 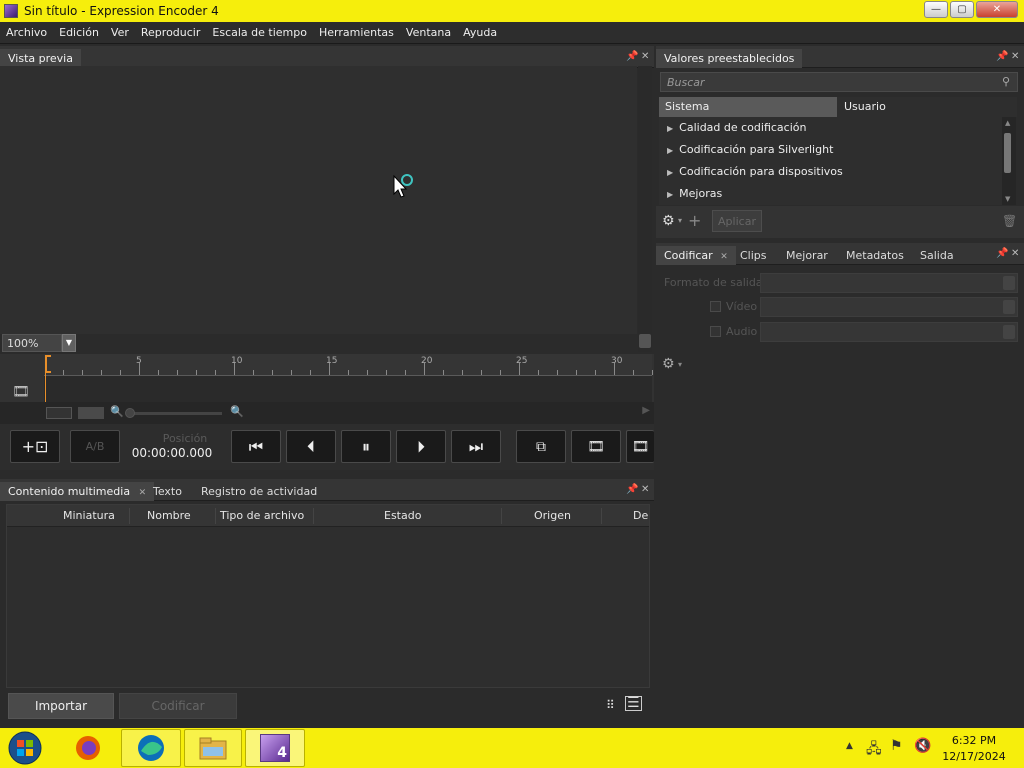 What do you see at coordinates (936, 9) in the screenshot?
I see `minimize-button: —` at bounding box center [936, 9].